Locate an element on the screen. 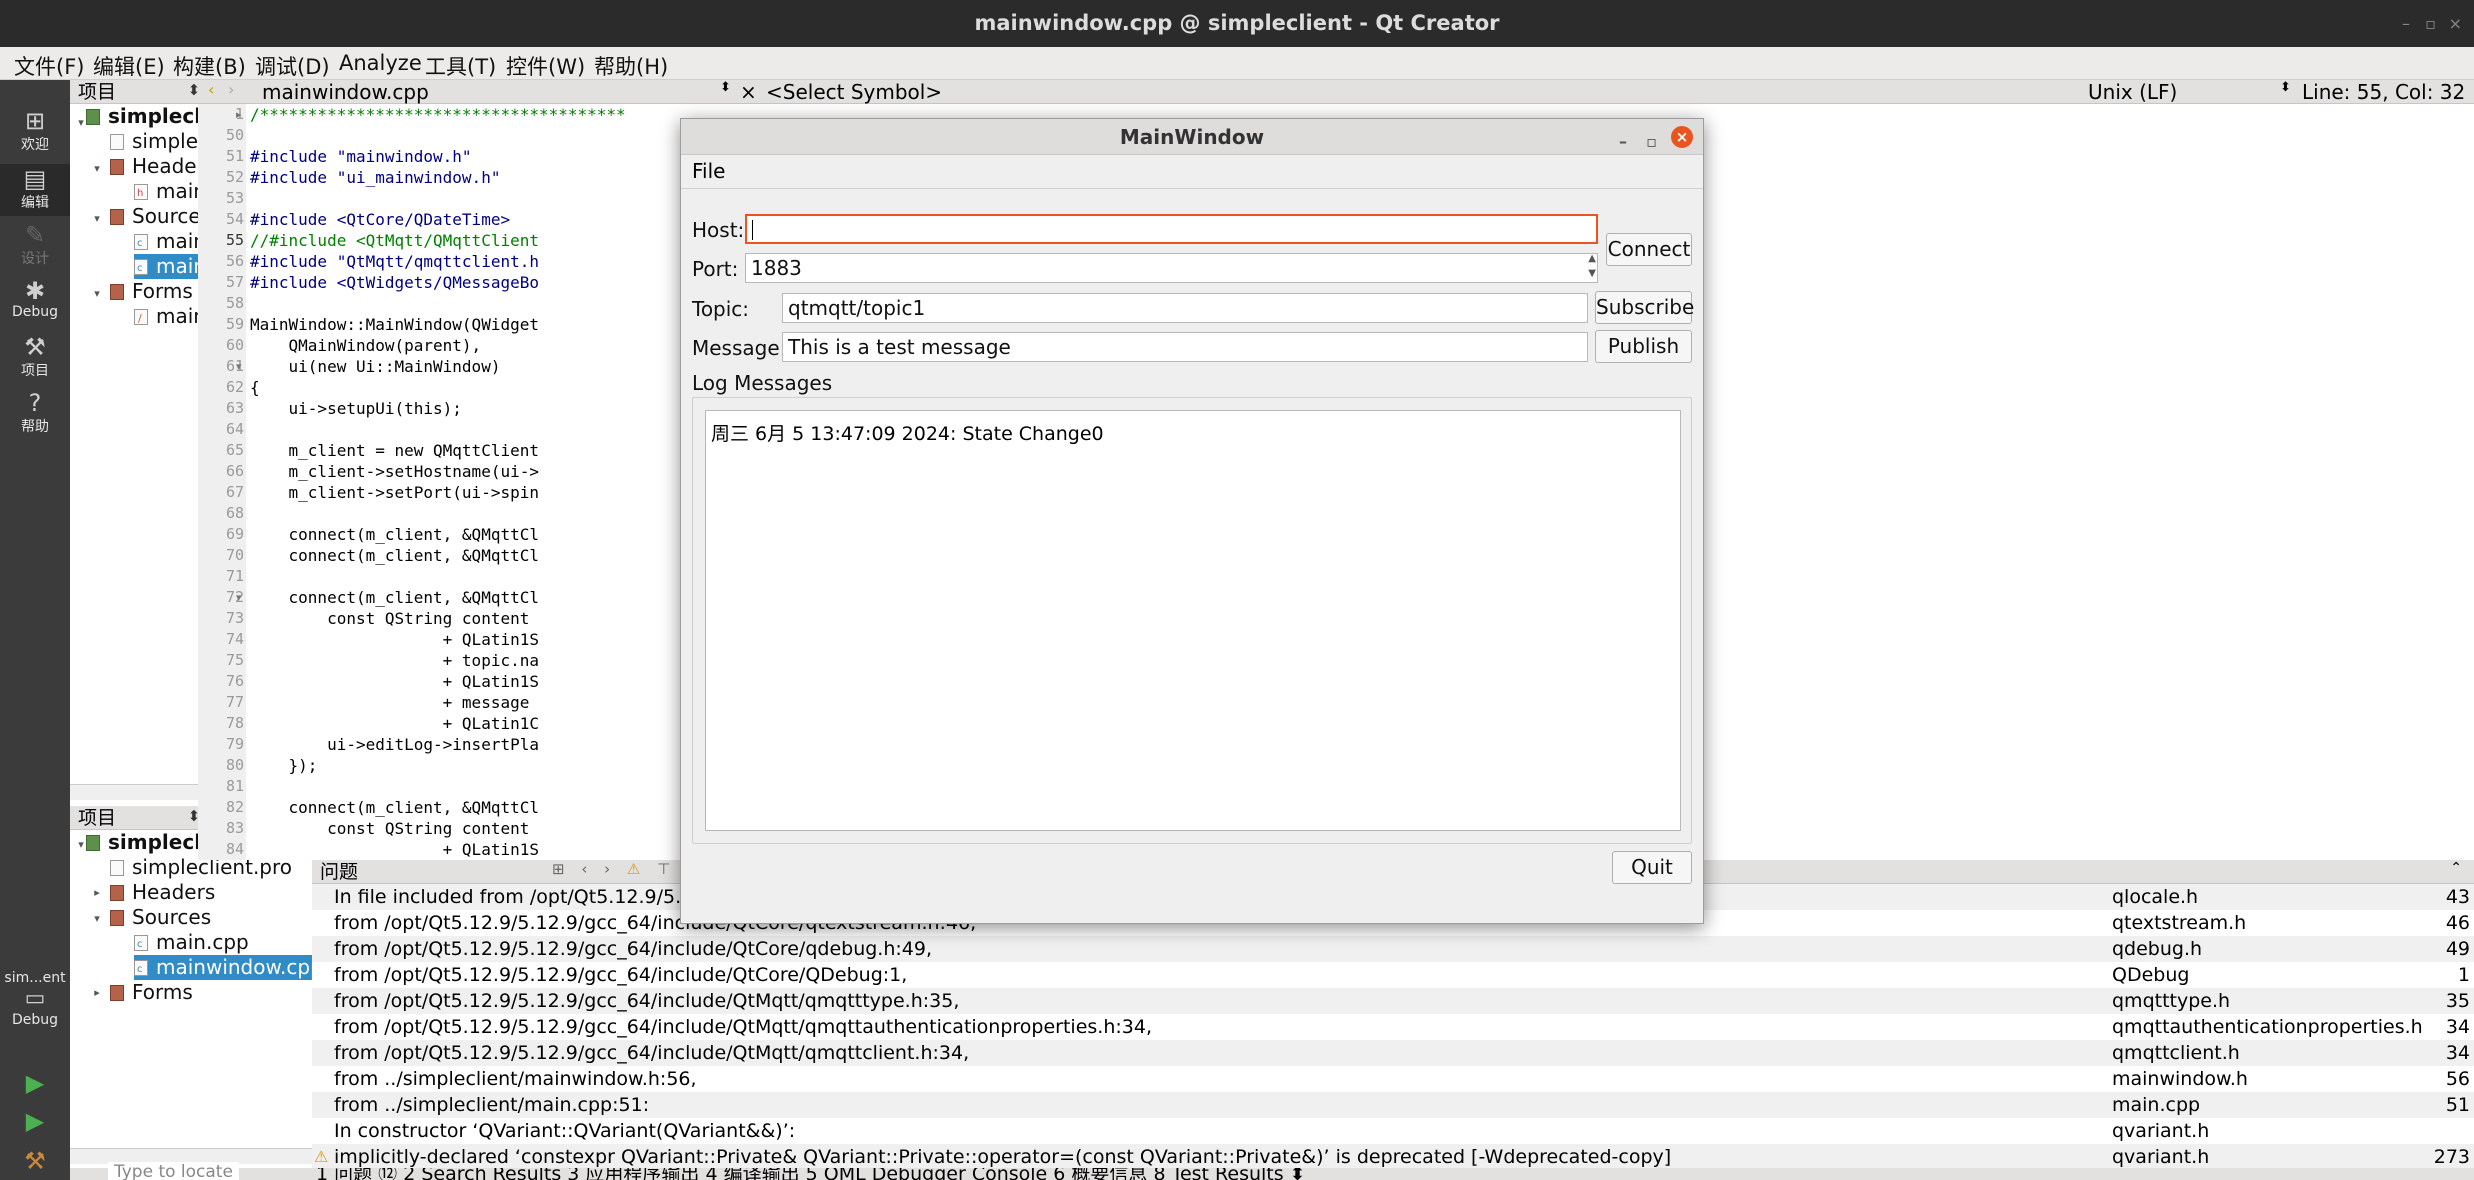  maximize-icon: ▫ is located at coordinates (2430, 23).